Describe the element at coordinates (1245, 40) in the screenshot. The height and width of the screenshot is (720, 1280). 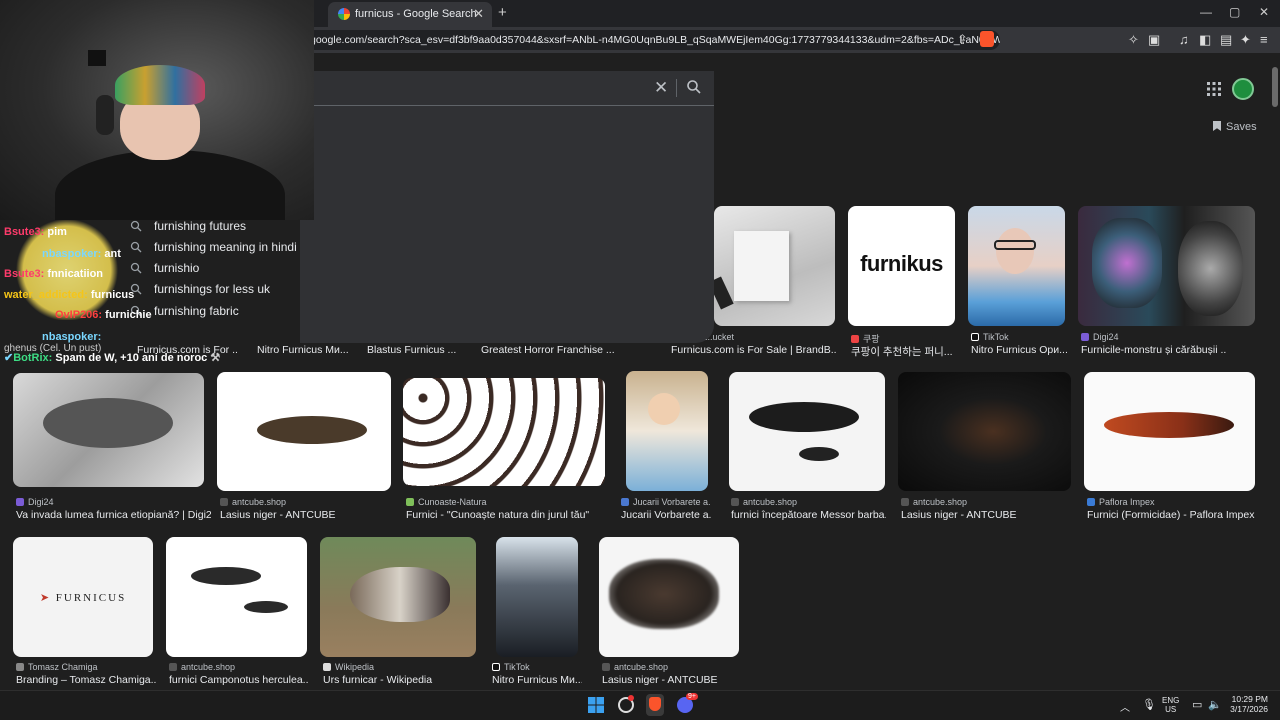
I see `leo-ai-icon: ✦` at that location.